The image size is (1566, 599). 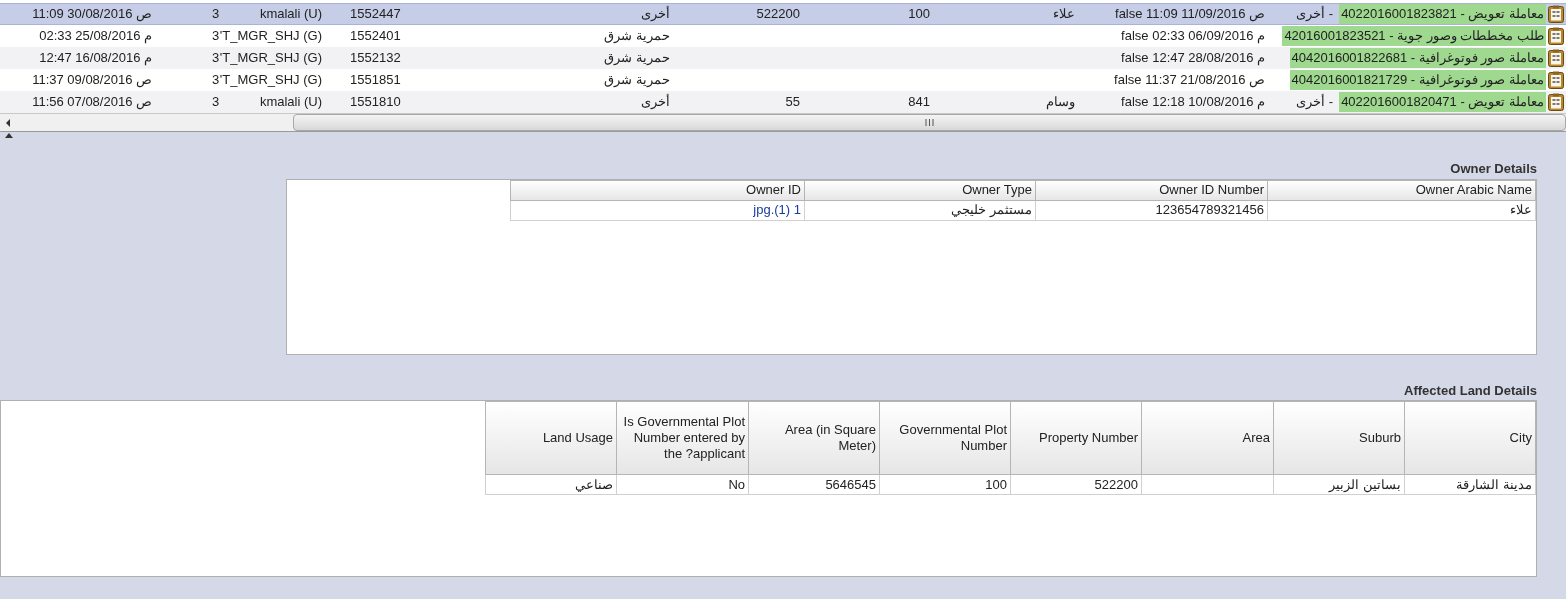 What do you see at coordinates (736, 484) in the screenshot?
I see `table-cell-text: No` at bounding box center [736, 484].